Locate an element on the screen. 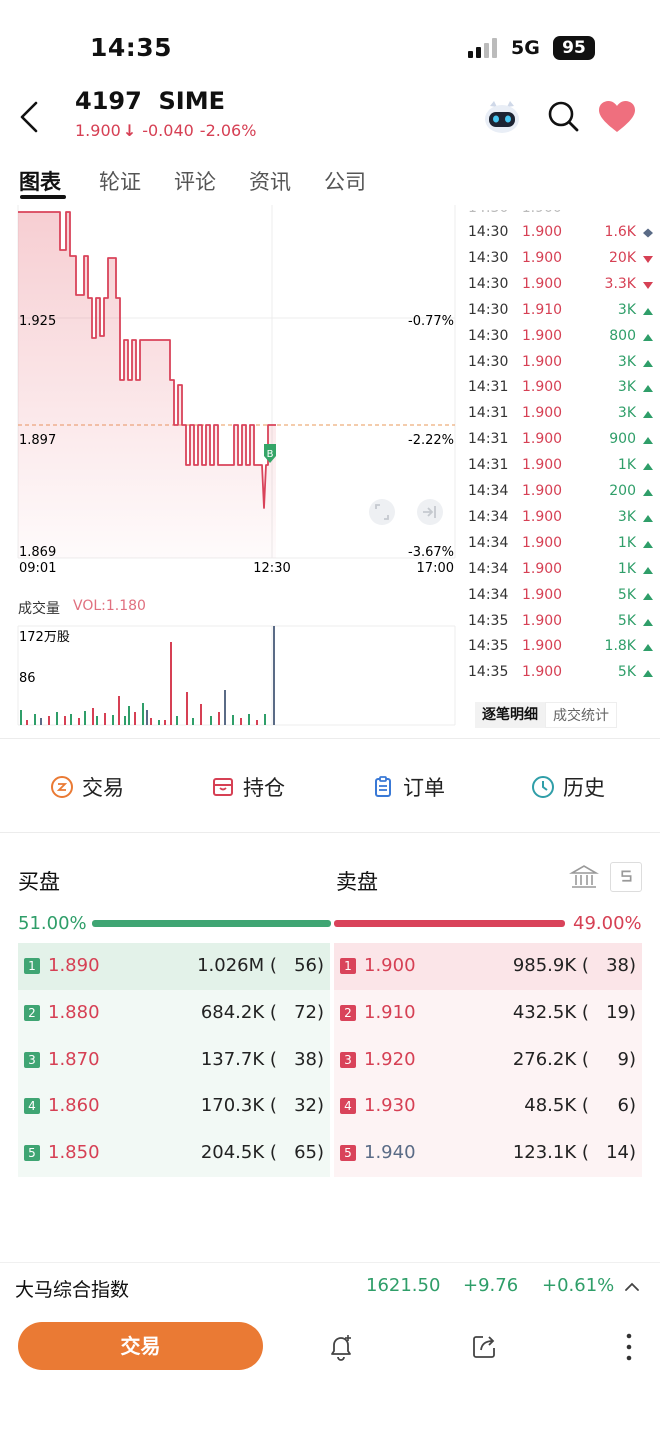 The image size is (660, 1434). orders-action: 订单 is located at coordinates (408, 787).